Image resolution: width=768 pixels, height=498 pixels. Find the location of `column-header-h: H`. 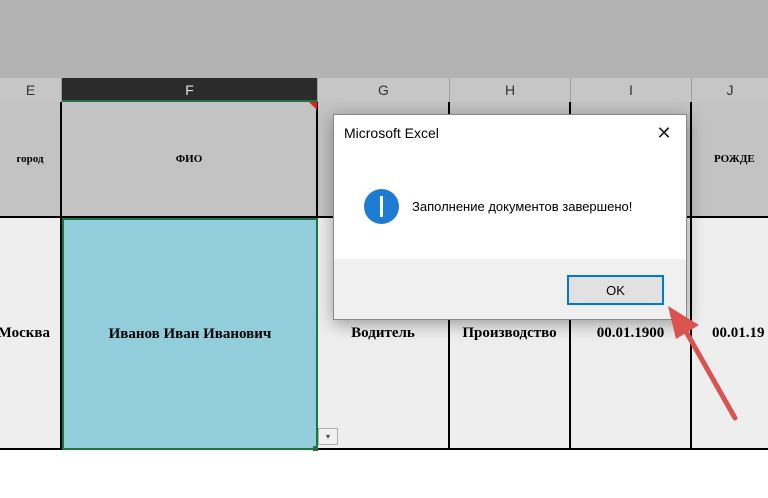

column-header-h: H is located at coordinates (510, 90).